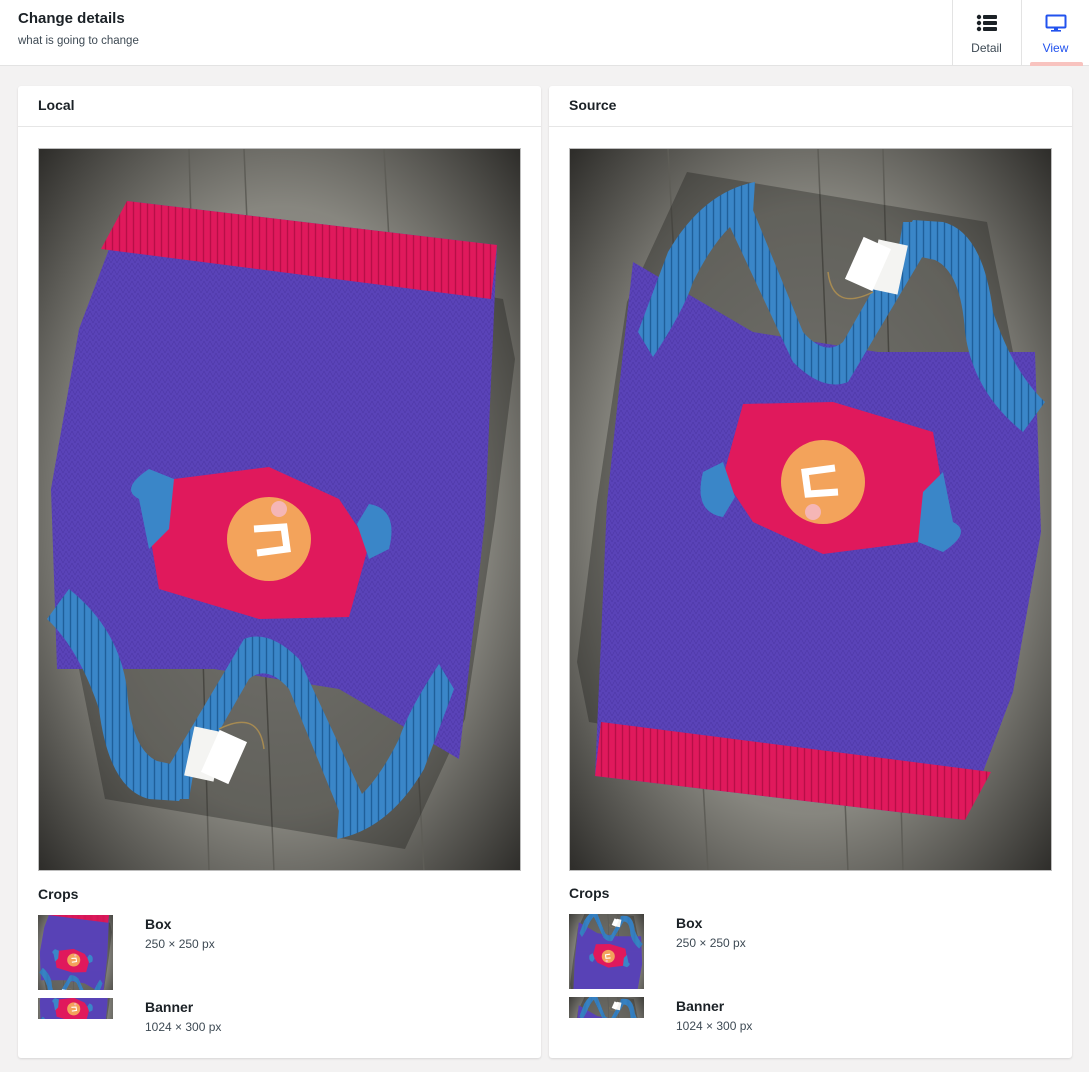  Describe the element at coordinates (986, 48) in the screenshot. I see `tab-detail-label: Detail` at that location.